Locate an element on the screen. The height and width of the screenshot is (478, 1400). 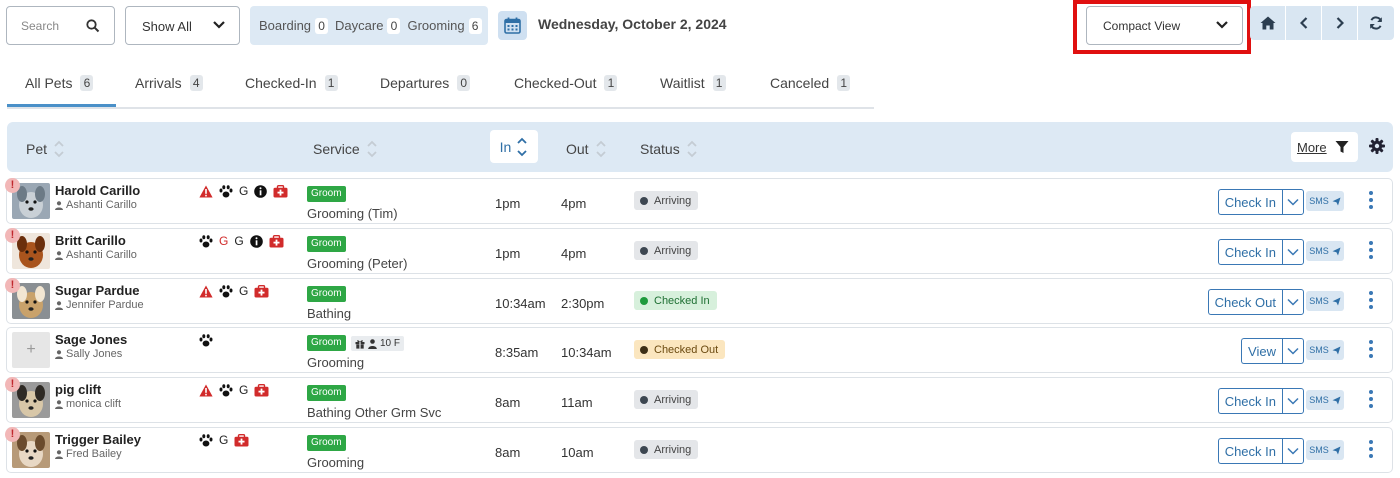
next-day-button is located at coordinates (1340, 23).